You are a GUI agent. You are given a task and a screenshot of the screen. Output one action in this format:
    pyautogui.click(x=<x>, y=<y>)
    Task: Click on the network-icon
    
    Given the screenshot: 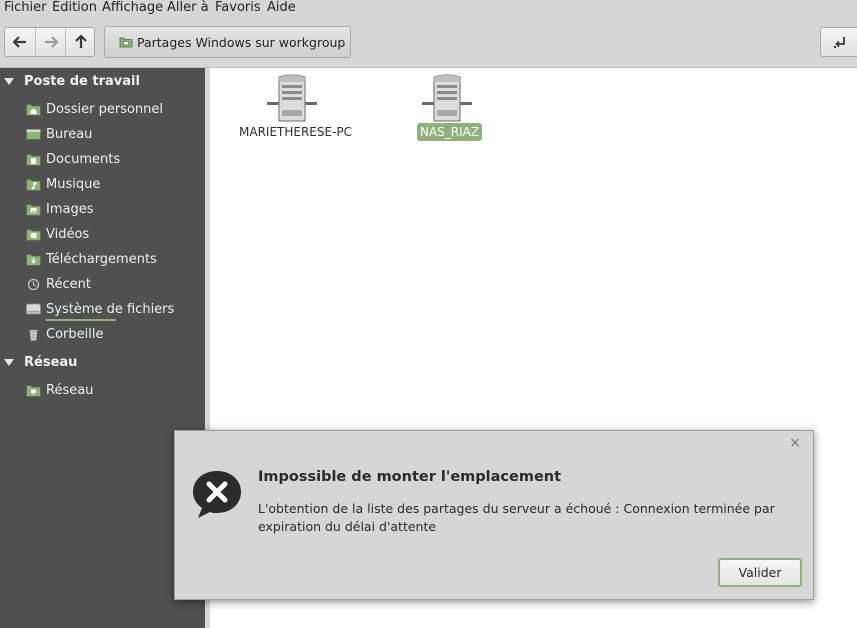 What is the action you would take?
    pyautogui.click(x=33, y=391)
    